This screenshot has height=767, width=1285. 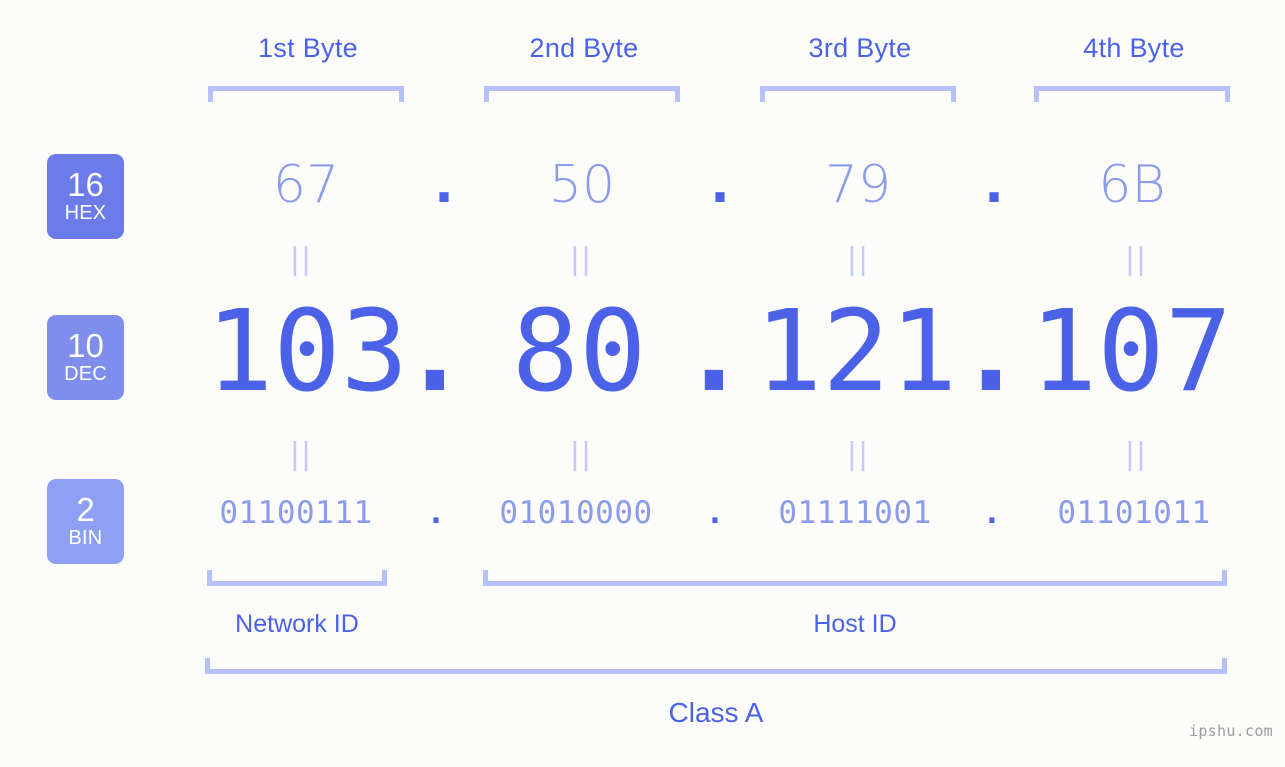 What do you see at coordinates (85, 185) in the screenshot?
I see `base-badge-hex-number: 16` at bounding box center [85, 185].